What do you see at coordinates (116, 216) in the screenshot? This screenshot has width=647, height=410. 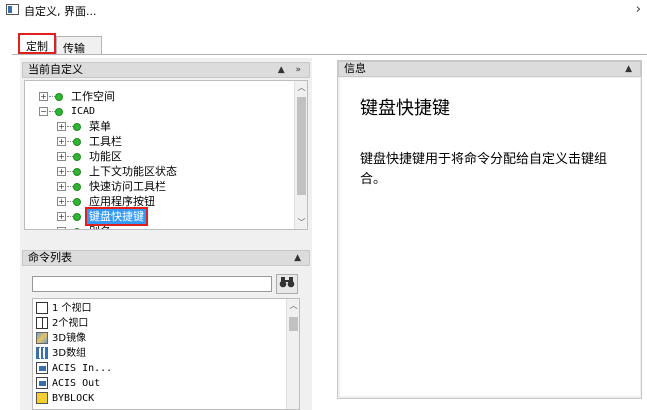 I see `tree-item-label-selected: 键盘快捷键` at bounding box center [116, 216].